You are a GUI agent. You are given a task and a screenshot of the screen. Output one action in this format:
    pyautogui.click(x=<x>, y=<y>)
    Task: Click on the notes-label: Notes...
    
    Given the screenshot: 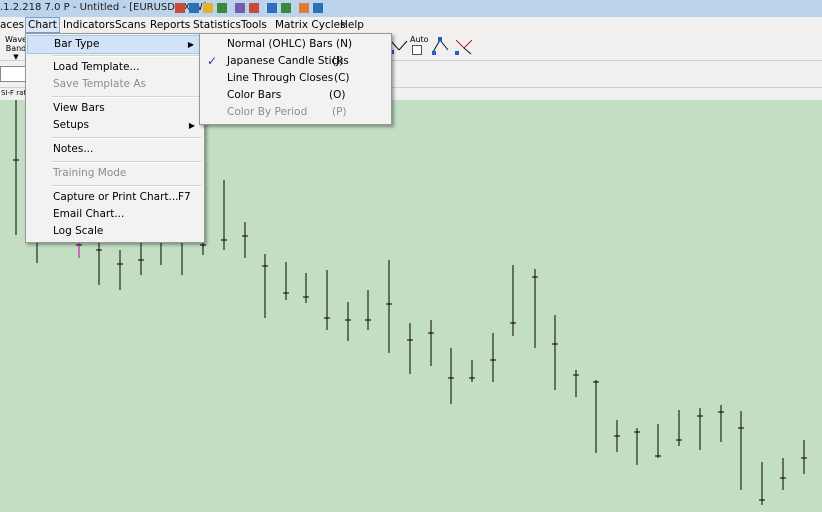 What is the action you would take?
    pyautogui.click(x=73, y=149)
    